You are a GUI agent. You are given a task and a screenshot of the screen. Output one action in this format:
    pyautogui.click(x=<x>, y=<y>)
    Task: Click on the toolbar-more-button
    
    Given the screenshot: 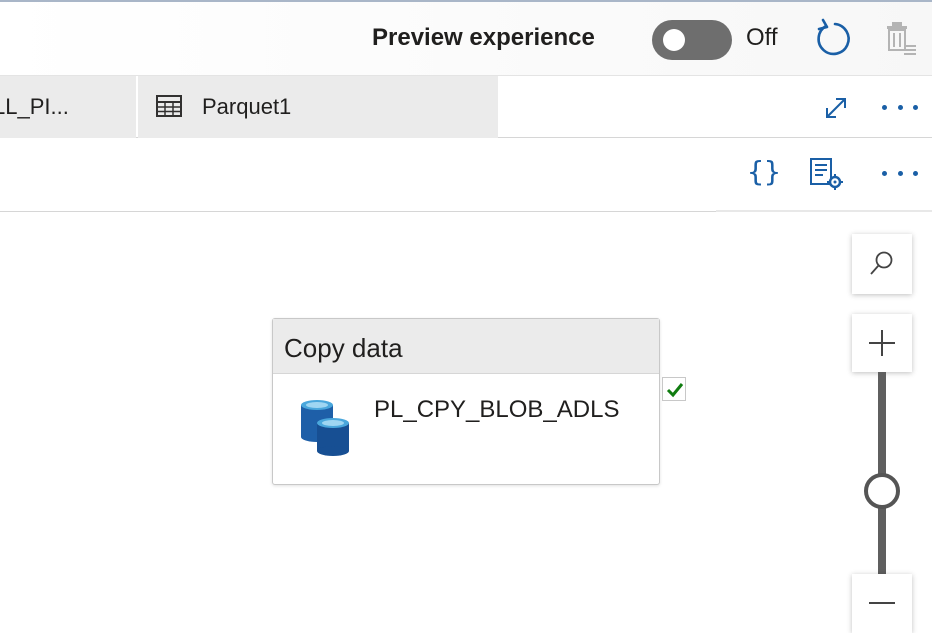 What is the action you would take?
    pyautogui.click(x=900, y=173)
    